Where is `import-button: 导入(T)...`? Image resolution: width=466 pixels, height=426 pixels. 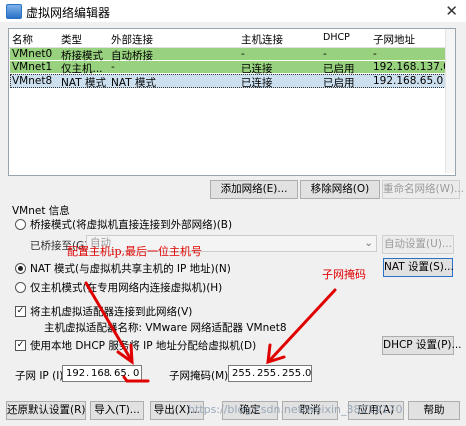 import-button: 导入(T)... is located at coordinates (117, 410).